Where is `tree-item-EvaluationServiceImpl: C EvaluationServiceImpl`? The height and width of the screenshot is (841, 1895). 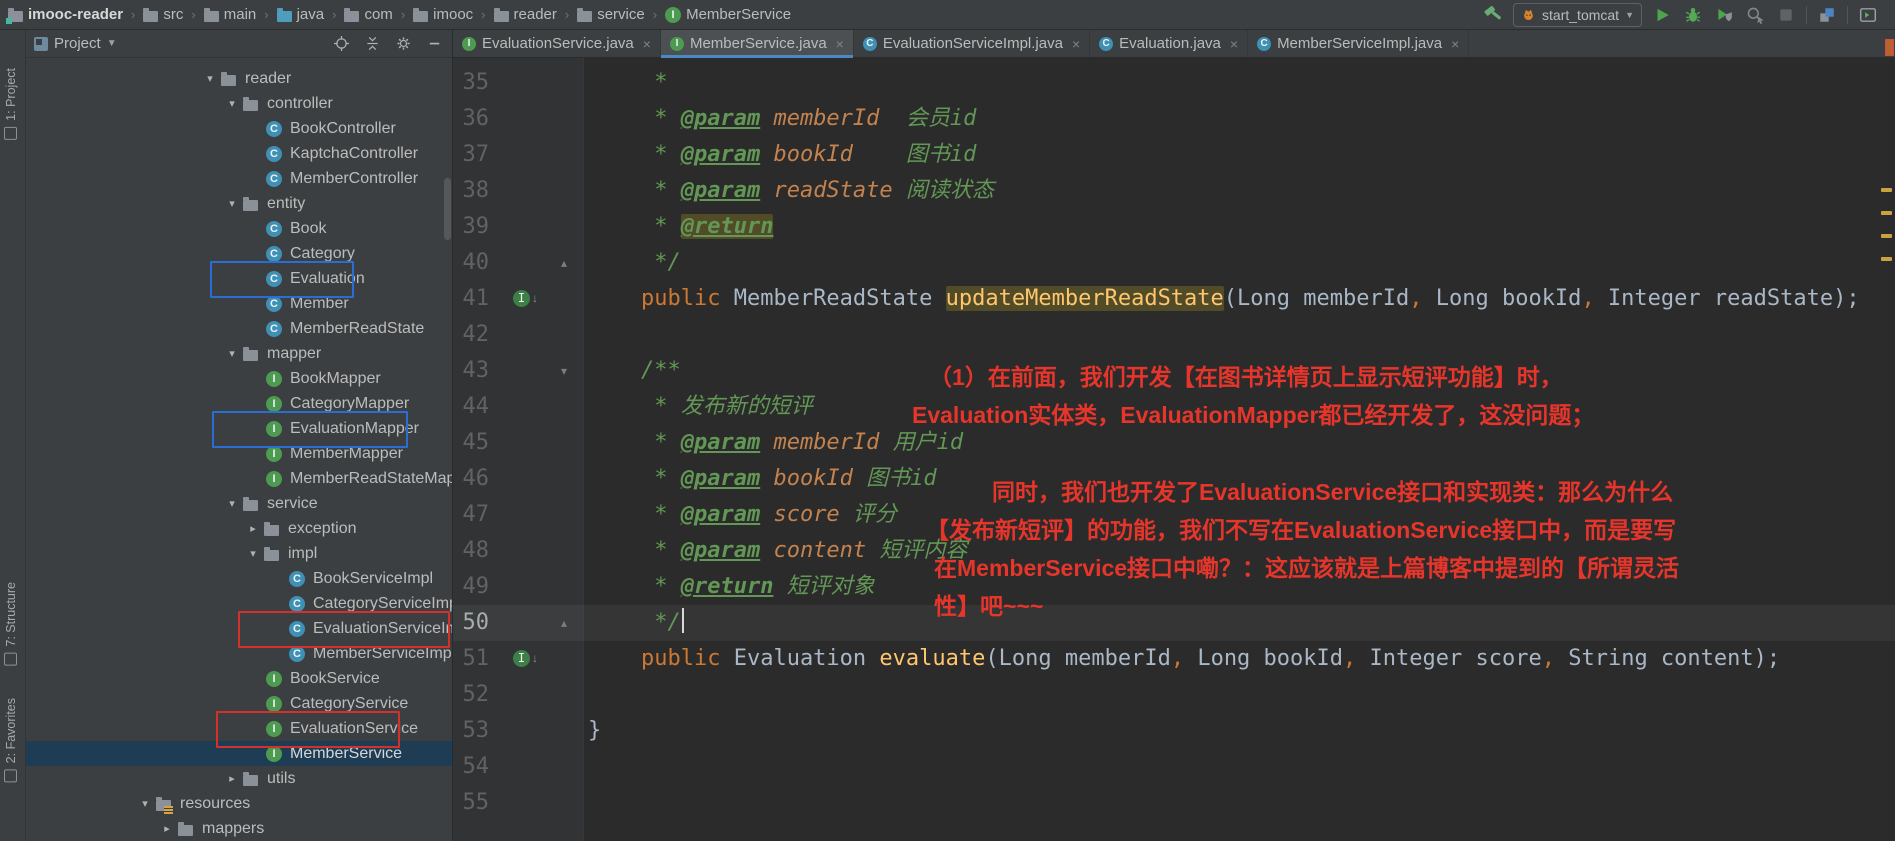
tree-item-EvaluationServiceImpl: C EvaluationServiceImpl is located at coordinates (239, 628).